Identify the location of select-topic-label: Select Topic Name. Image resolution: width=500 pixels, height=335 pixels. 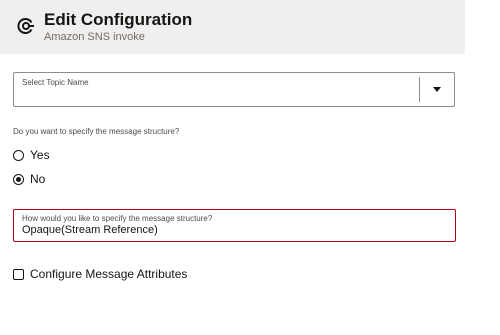
(55, 82).